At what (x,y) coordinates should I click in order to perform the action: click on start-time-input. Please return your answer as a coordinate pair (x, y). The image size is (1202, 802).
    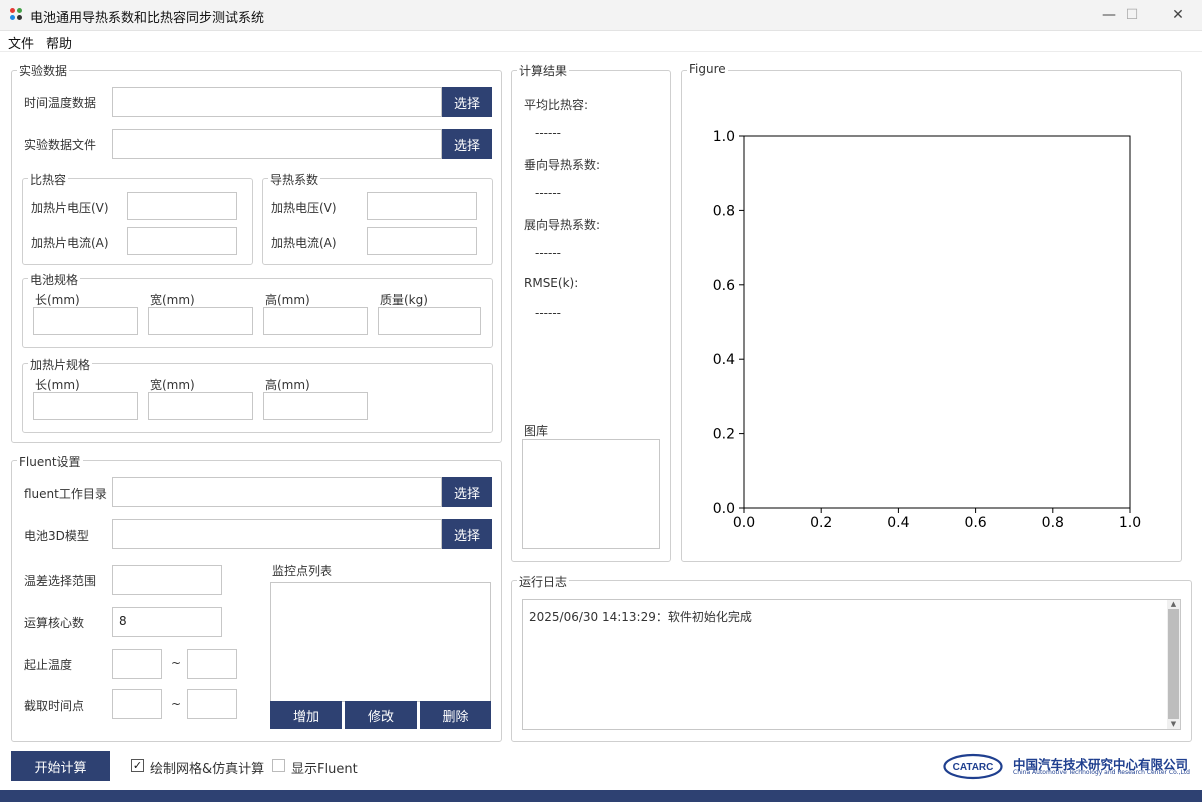
    Looking at the image, I should click on (137, 704).